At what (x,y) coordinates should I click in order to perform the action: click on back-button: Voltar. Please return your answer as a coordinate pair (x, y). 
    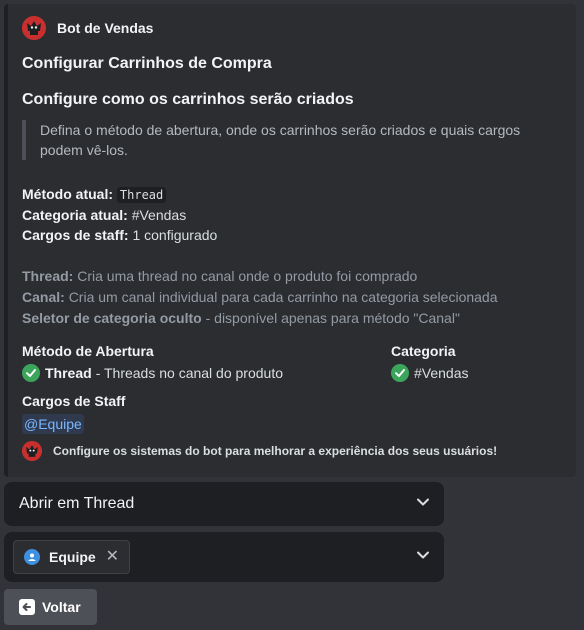
    Looking at the image, I should click on (50, 607).